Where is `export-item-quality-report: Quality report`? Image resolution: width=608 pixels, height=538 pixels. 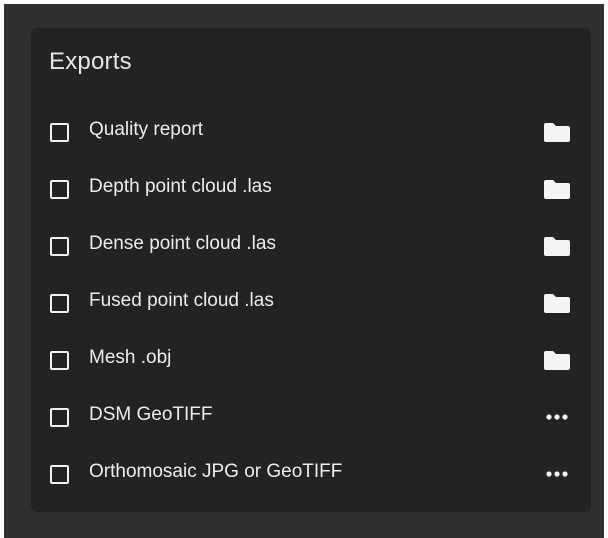
export-item-quality-report: Quality report is located at coordinates (311, 133).